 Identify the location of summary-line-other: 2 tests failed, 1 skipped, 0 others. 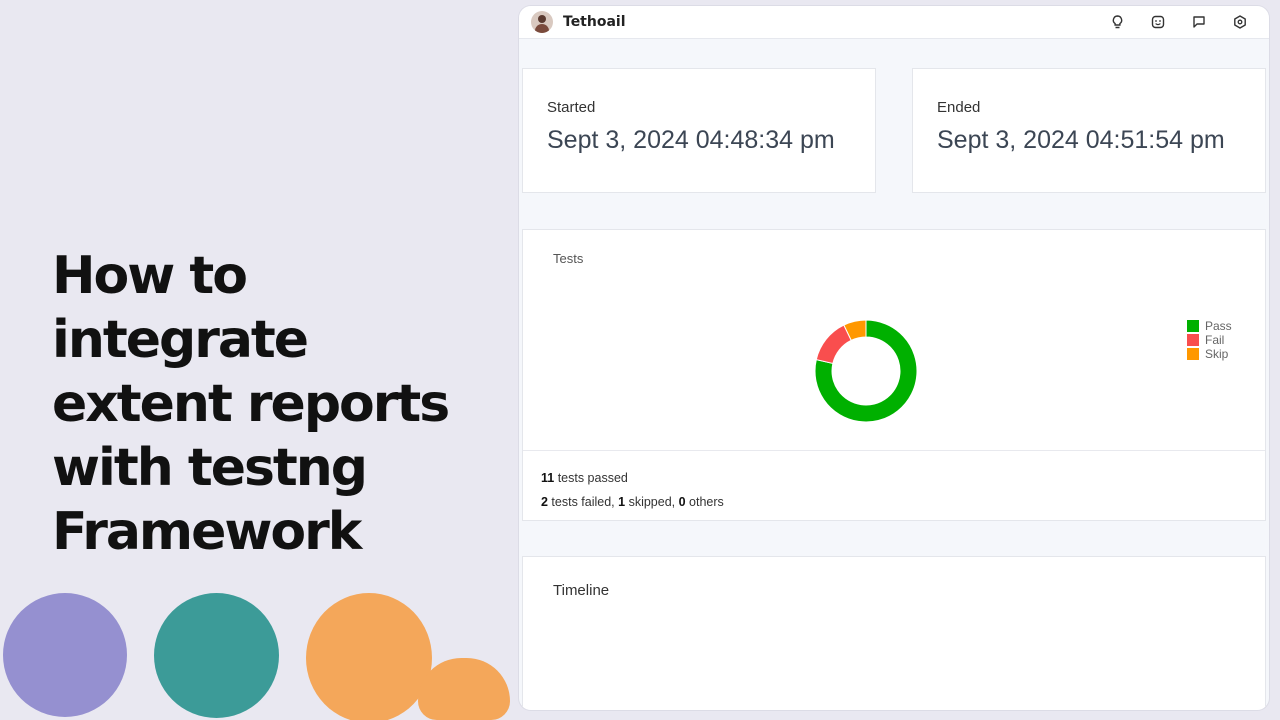
(632, 502).